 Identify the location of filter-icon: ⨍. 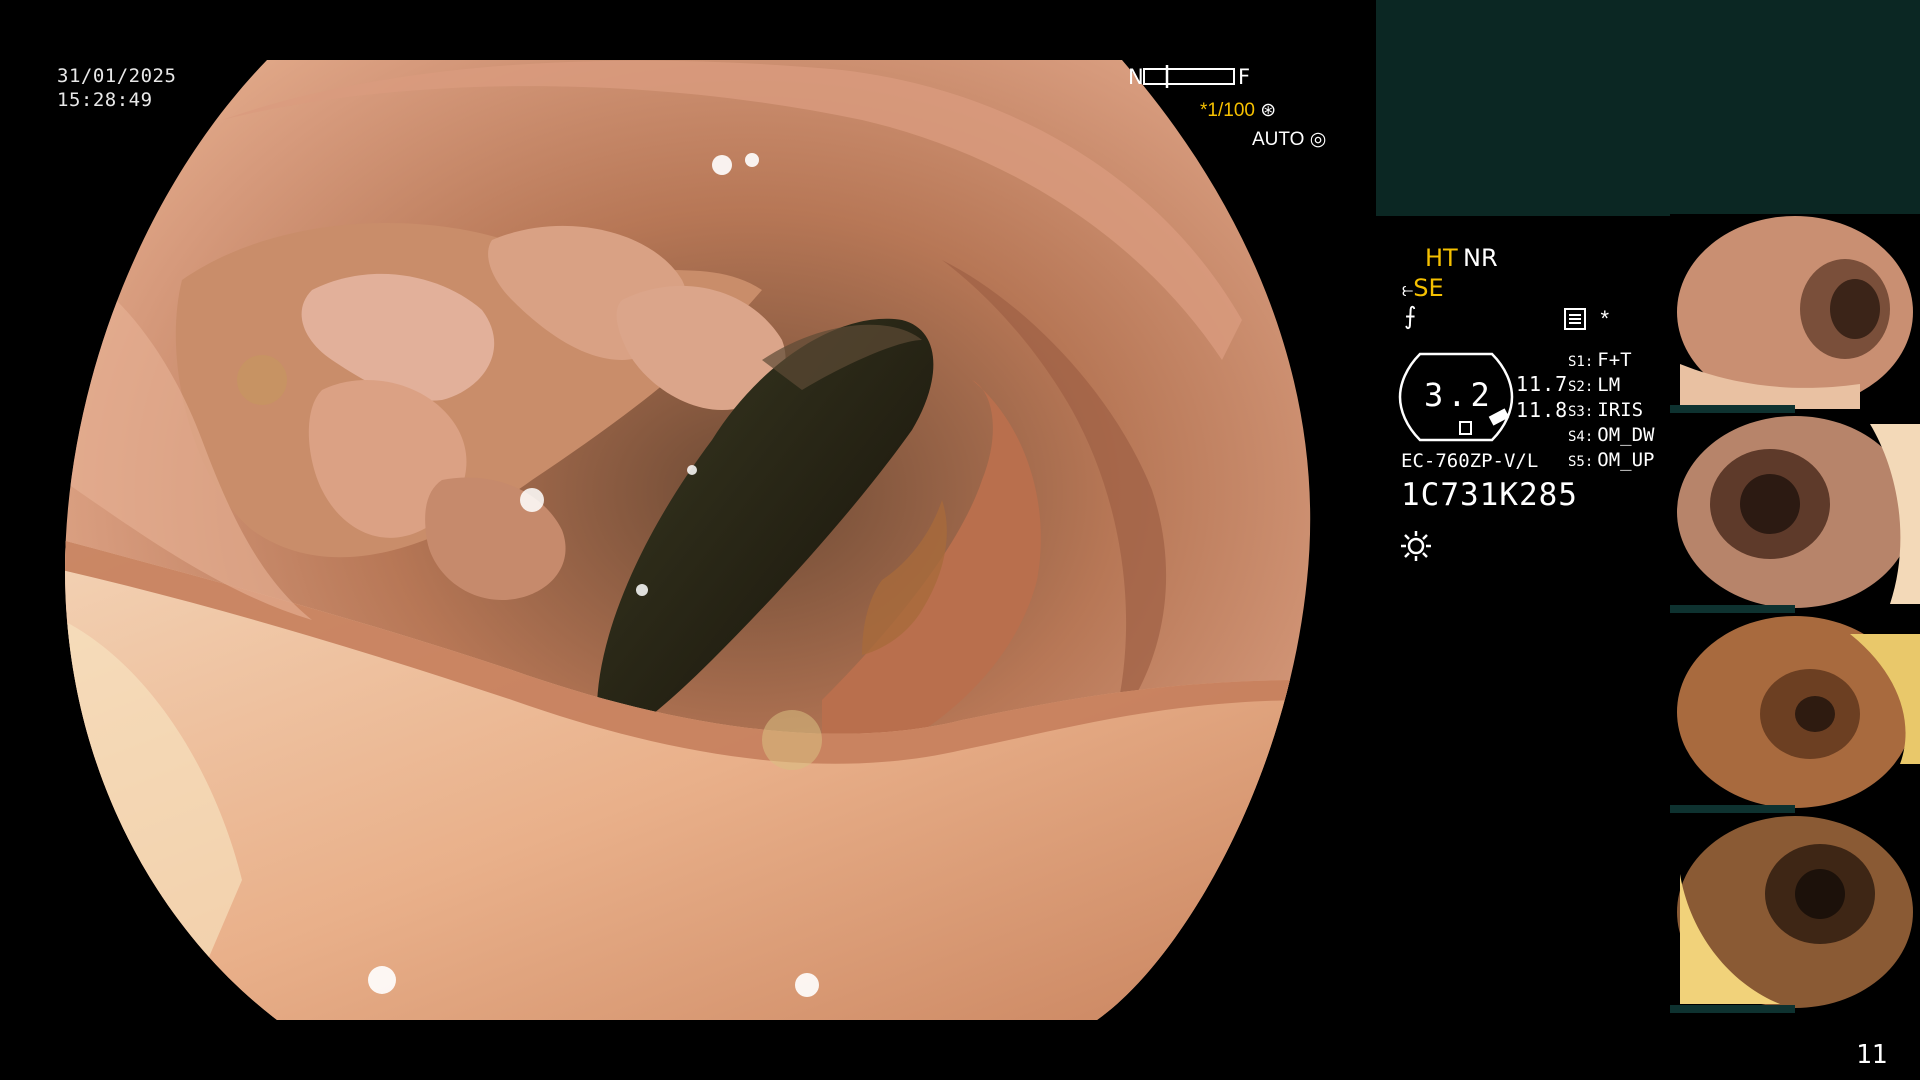
(1410, 316).